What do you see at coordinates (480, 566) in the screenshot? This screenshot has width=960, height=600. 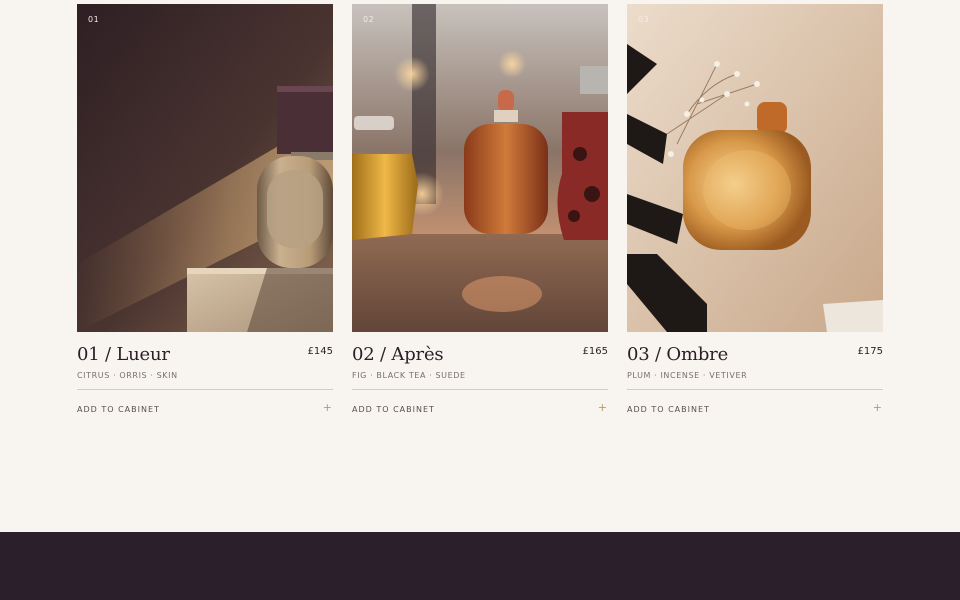 I see `site-footer` at bounding box center [480, 566].